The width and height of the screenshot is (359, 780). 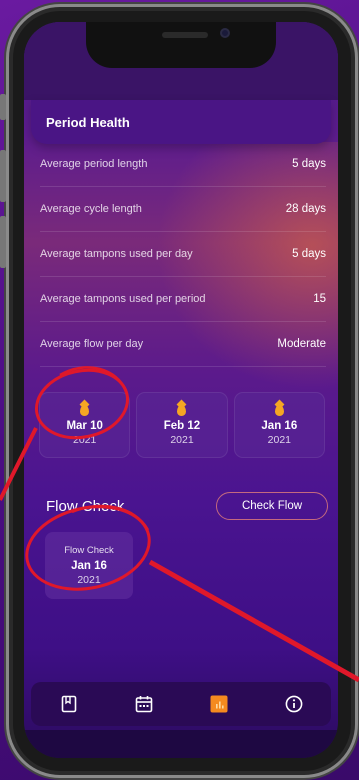 I want to click on stat-row: Average tampons used per day 5 days, so click(x=183, y=254).